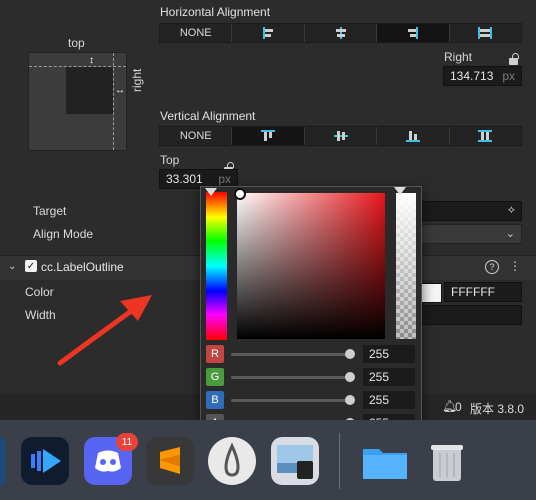  I want to click on vertical-alignment-bar: NONE, so click(340, 136).